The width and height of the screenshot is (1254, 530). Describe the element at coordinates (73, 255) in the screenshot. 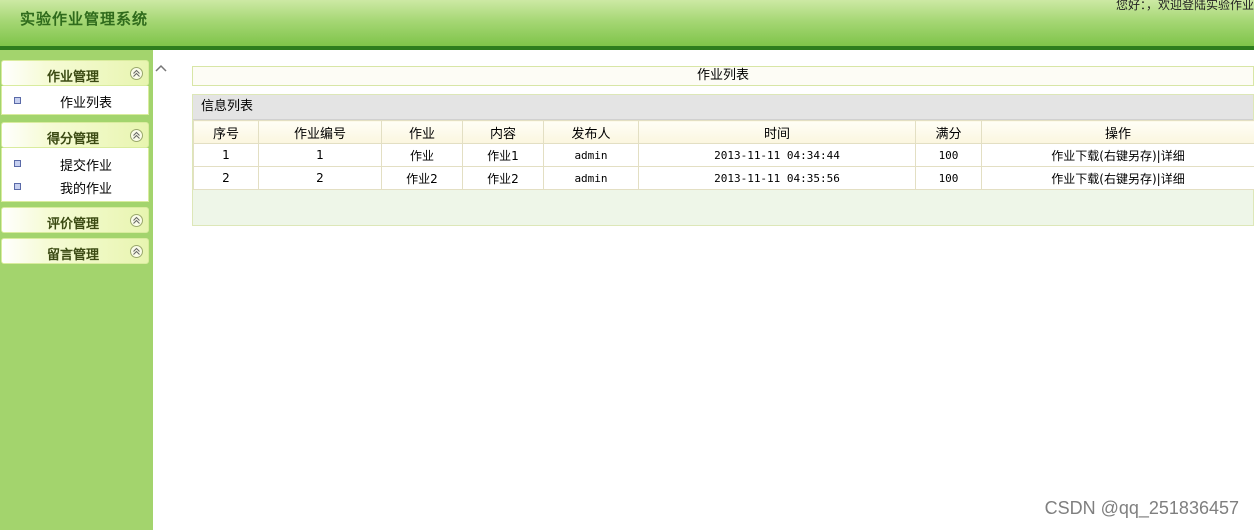

I see `menu-head-label: 留言管理` at that location.